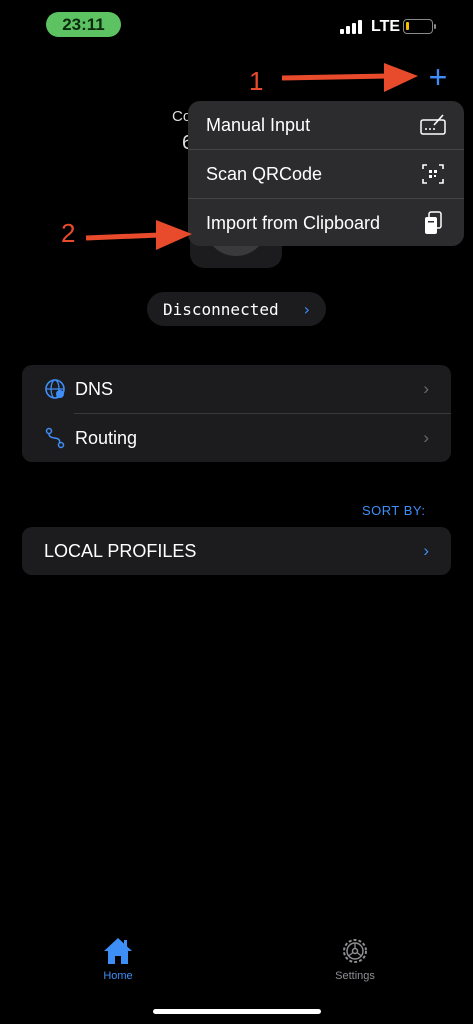  I want to click on home-indicator, so click(237, 1011).